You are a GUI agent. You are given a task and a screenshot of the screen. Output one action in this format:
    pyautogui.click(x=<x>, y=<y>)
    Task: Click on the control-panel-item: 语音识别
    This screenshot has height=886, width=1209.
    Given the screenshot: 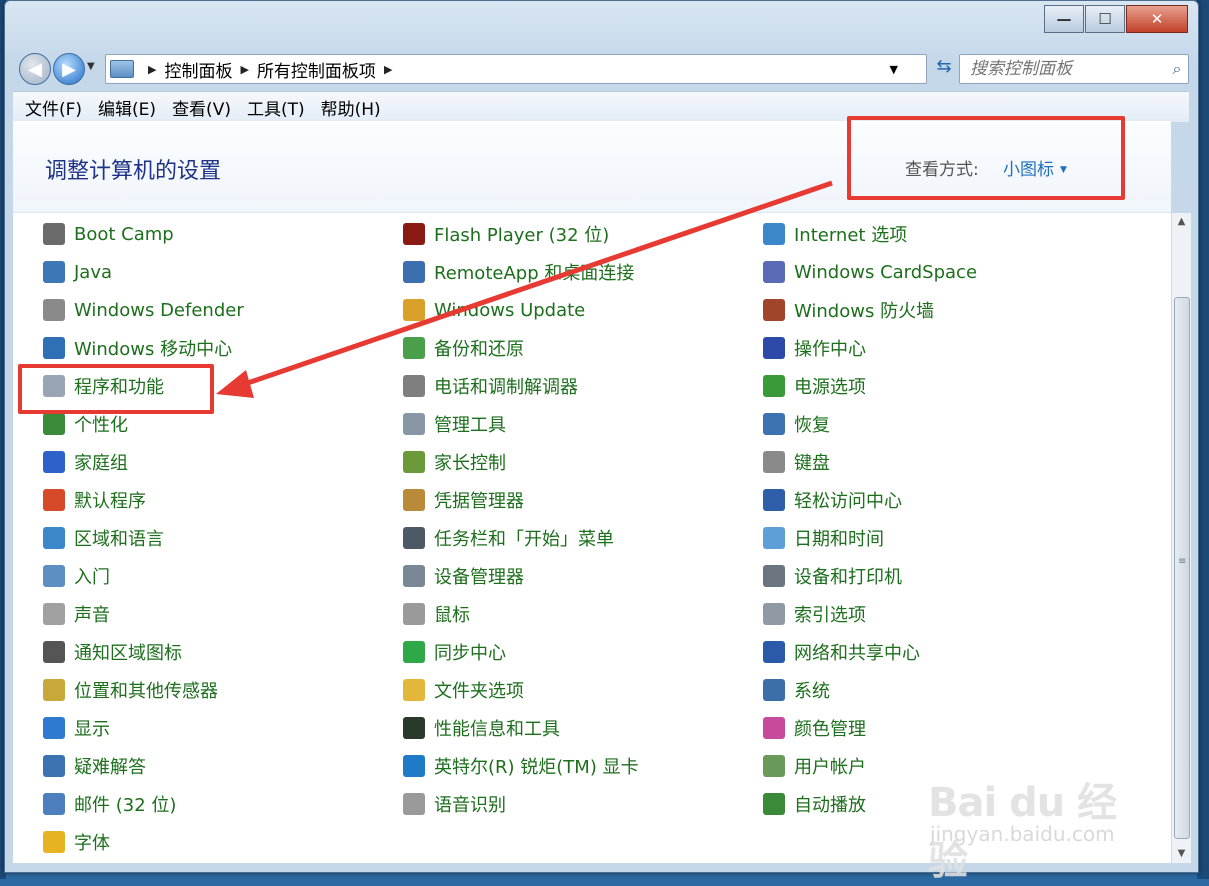 What is the action you would take?
    pyautogui.click(x=454, y=804)
    